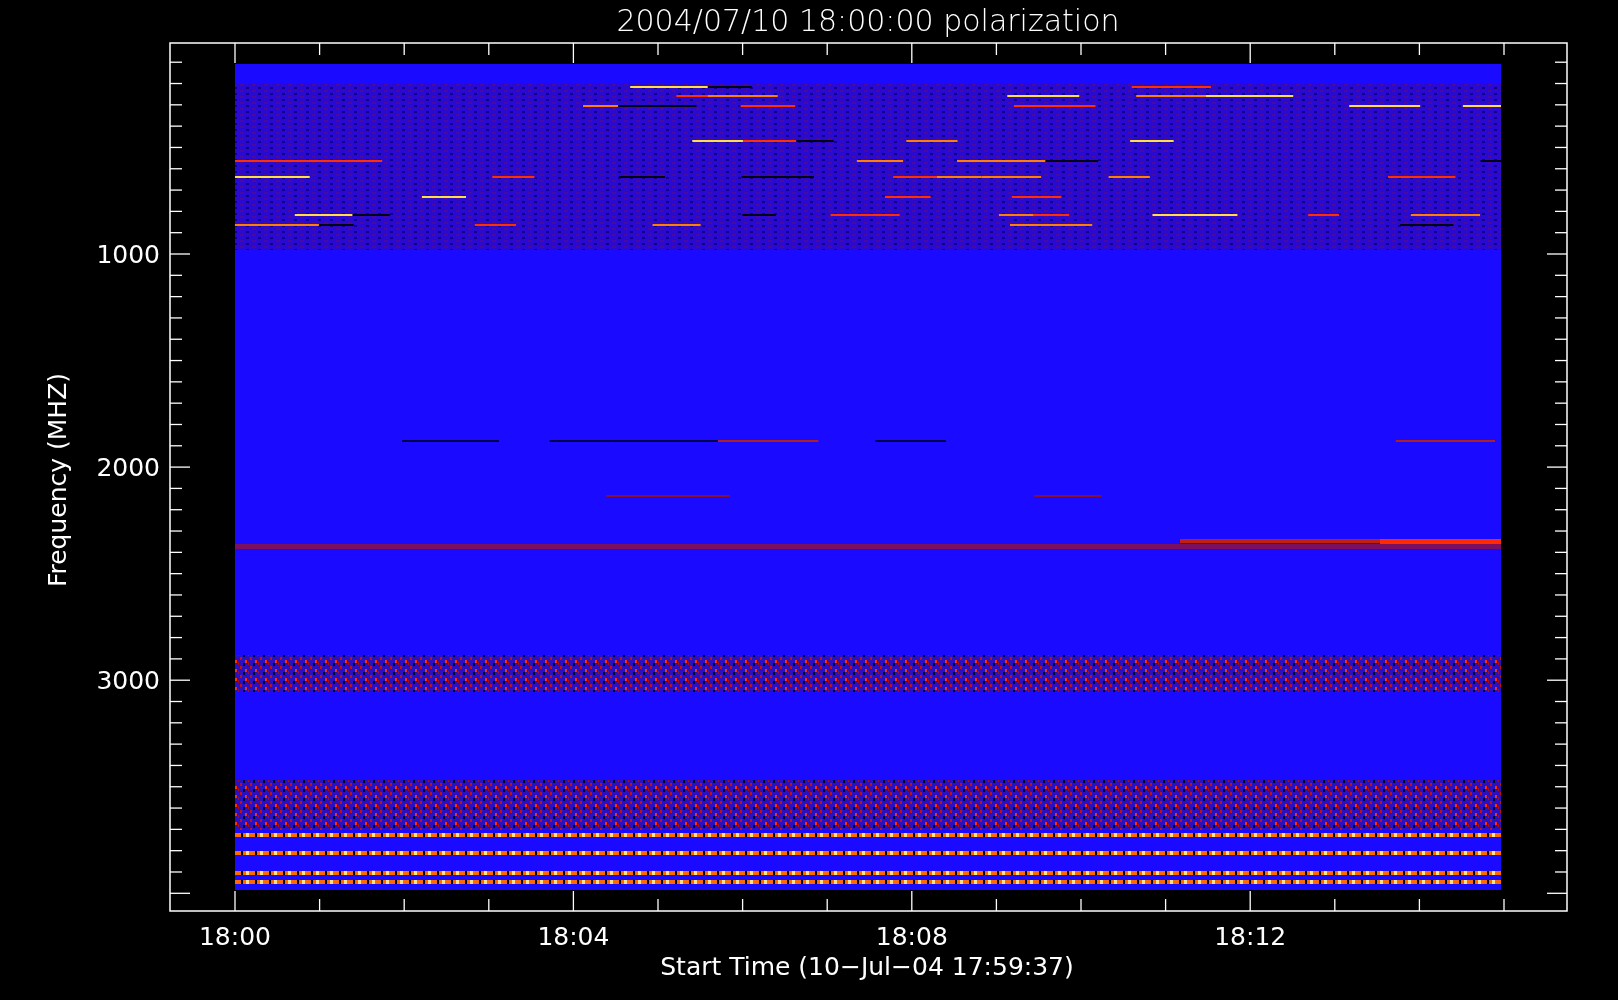 This screenshot has height=1000, width=1618. Describe the element at coordinates (57, 480) in the screenshot. I see `y-axis-label: Frequency (MHZ)` at that location.